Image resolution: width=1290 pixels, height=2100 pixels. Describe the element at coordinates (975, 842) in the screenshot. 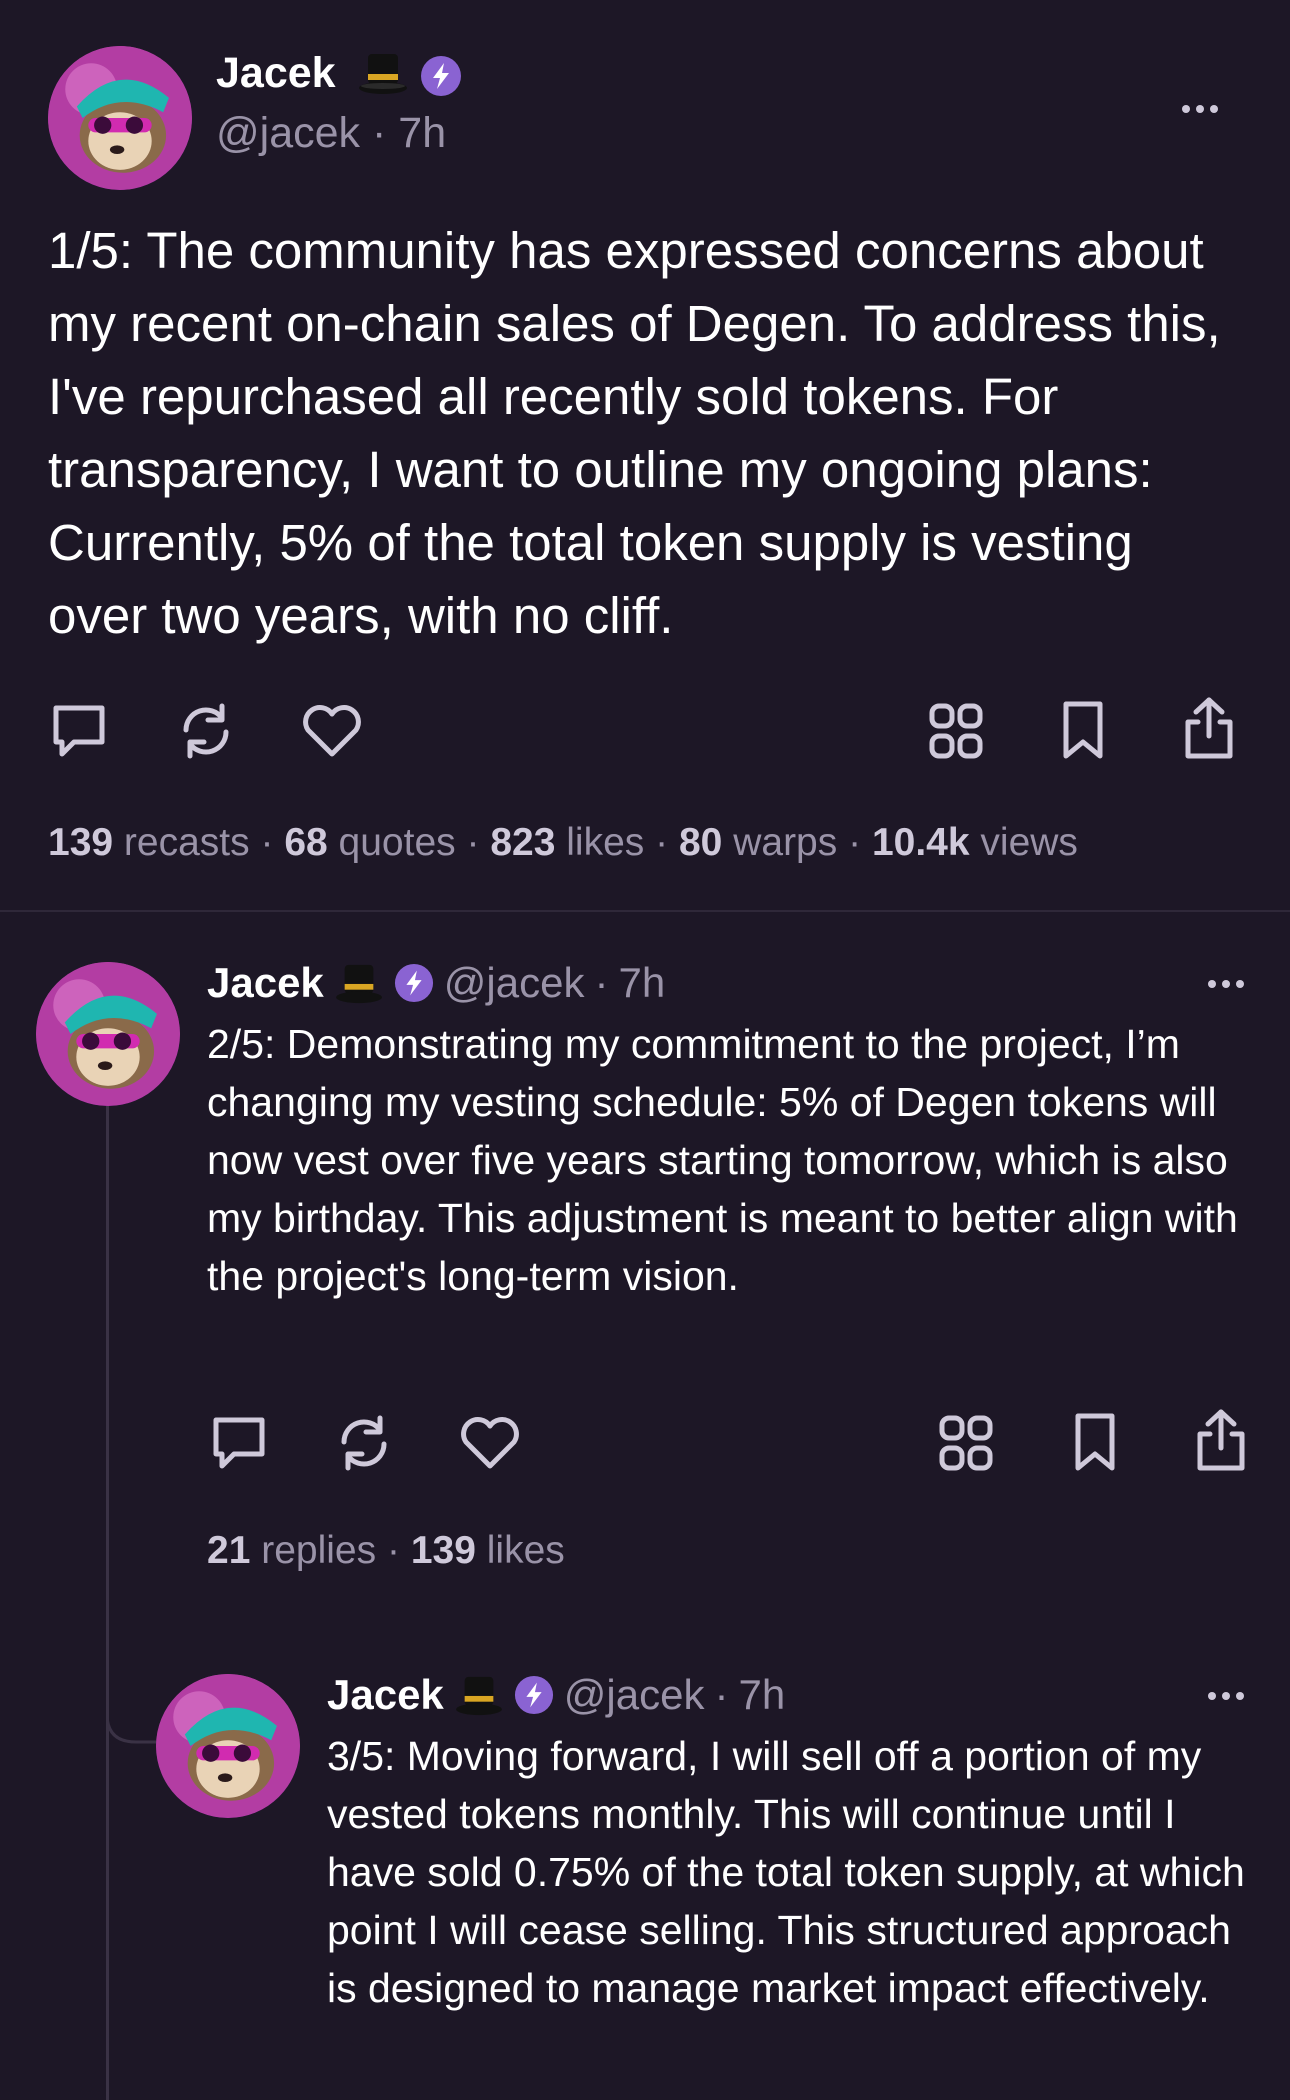

I see `stat-views: 10.4k views` at that location.